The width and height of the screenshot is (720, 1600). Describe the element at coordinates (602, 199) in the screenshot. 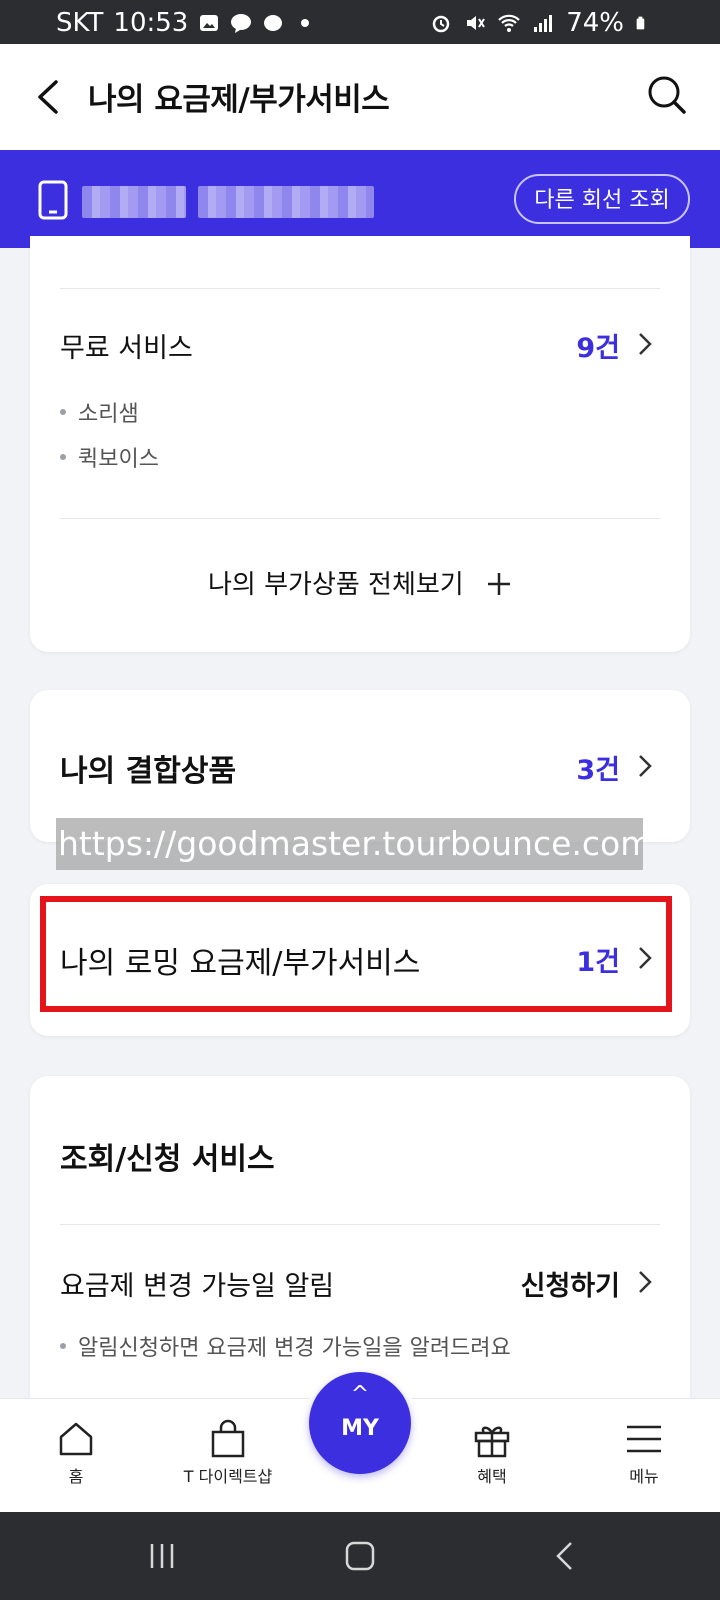

I see `other-line-button: 다른 회선 조회` at that location.